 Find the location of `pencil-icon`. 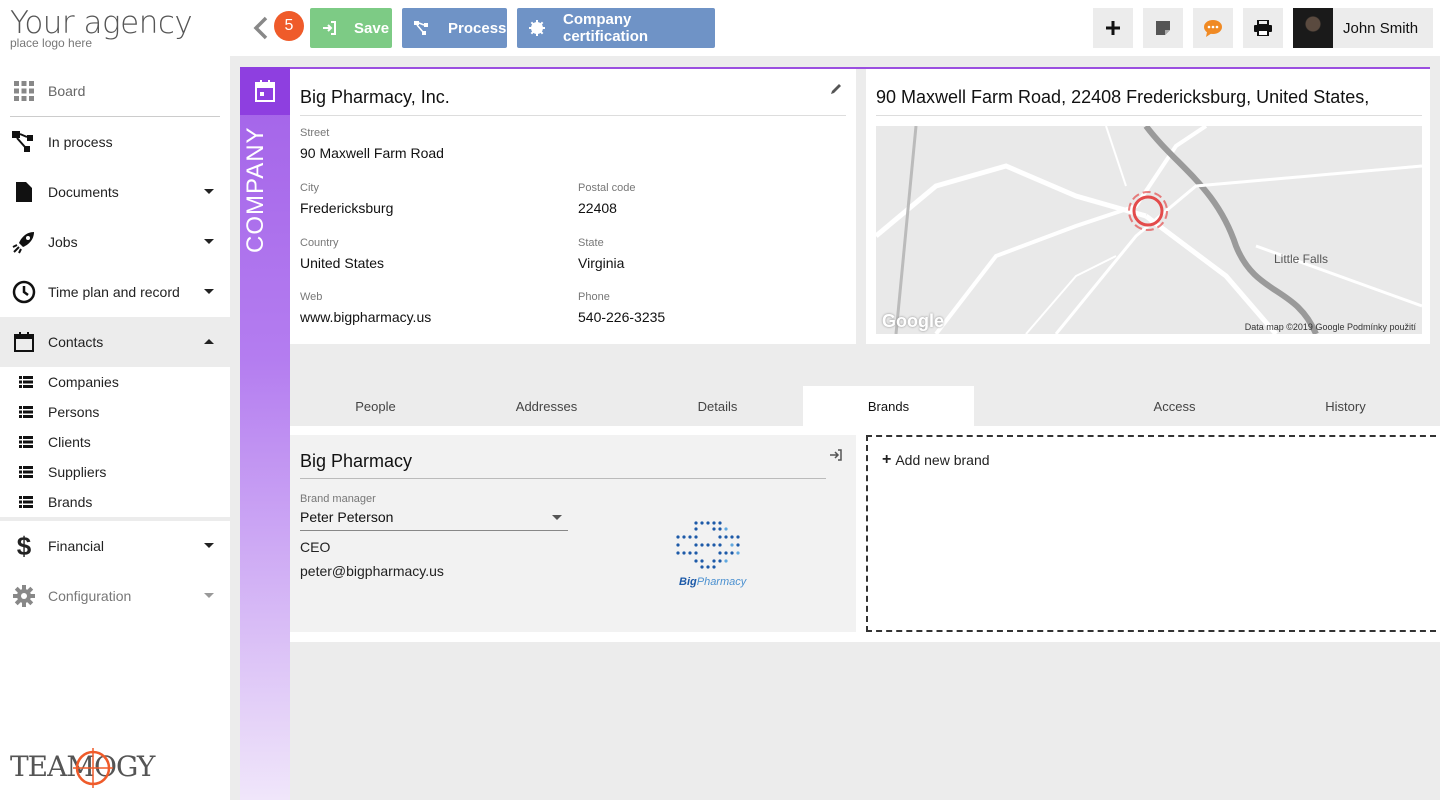

pencil-icon is located at coordinates (836, 89).